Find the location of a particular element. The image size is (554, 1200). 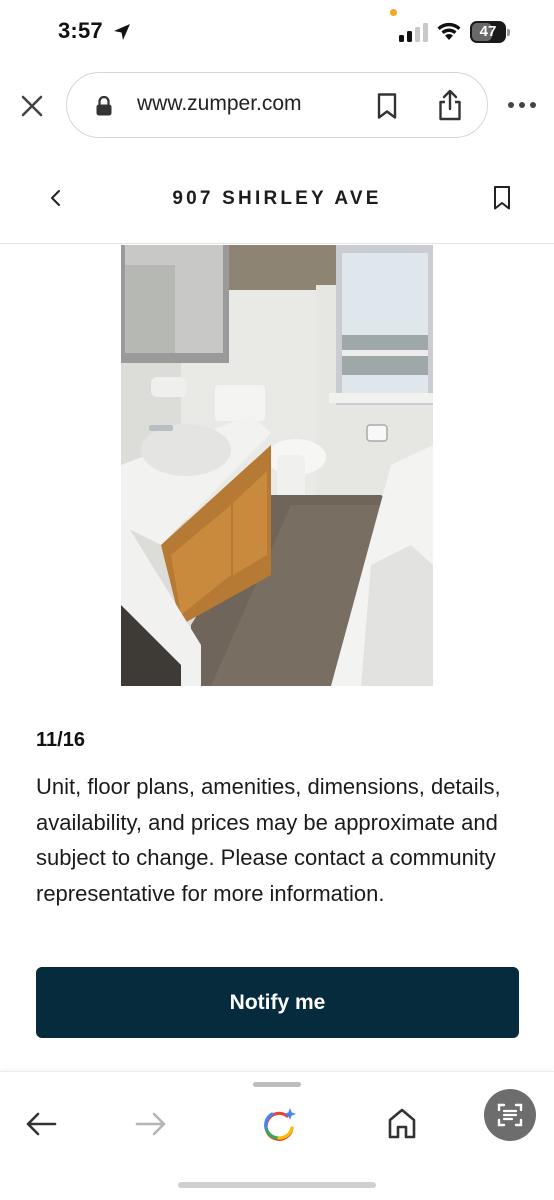

google-assistant-icon is located at coordinates (279, 1125).